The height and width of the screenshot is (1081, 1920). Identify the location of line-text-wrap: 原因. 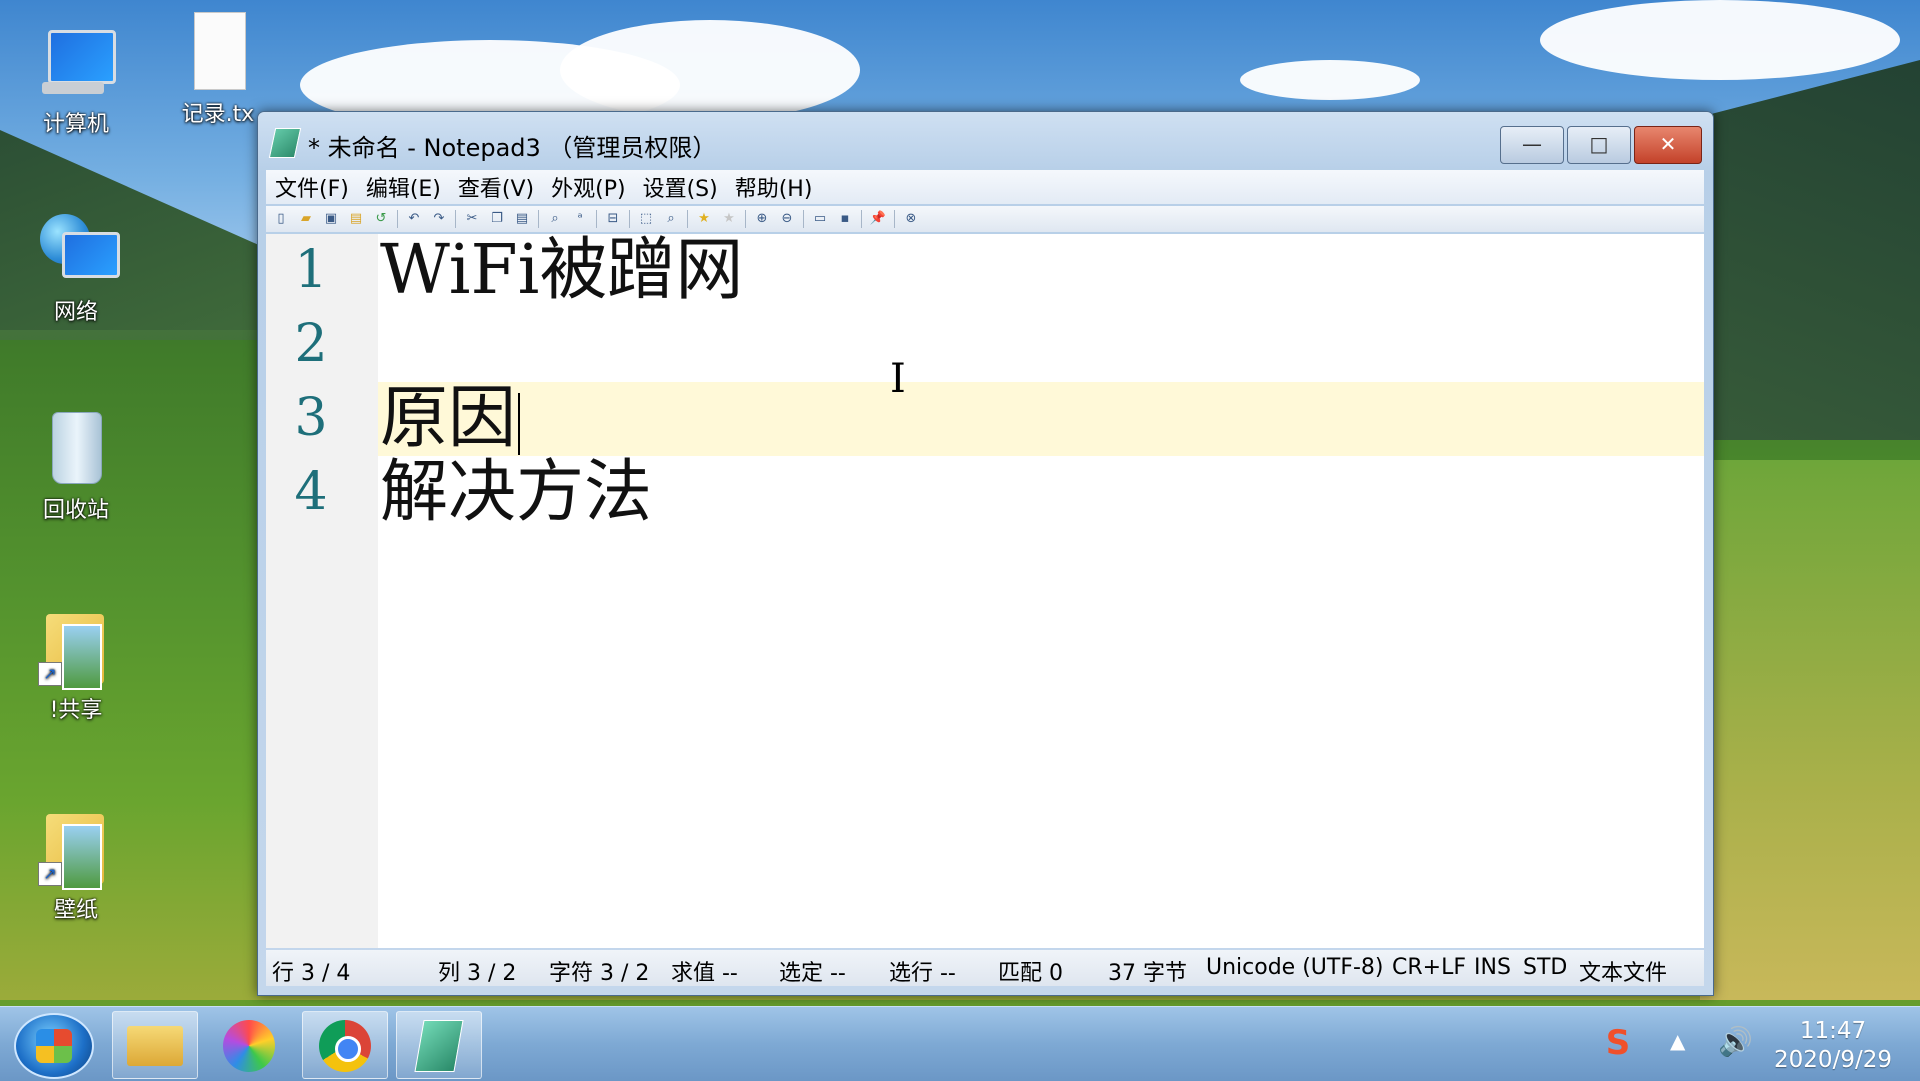
(450, 418).